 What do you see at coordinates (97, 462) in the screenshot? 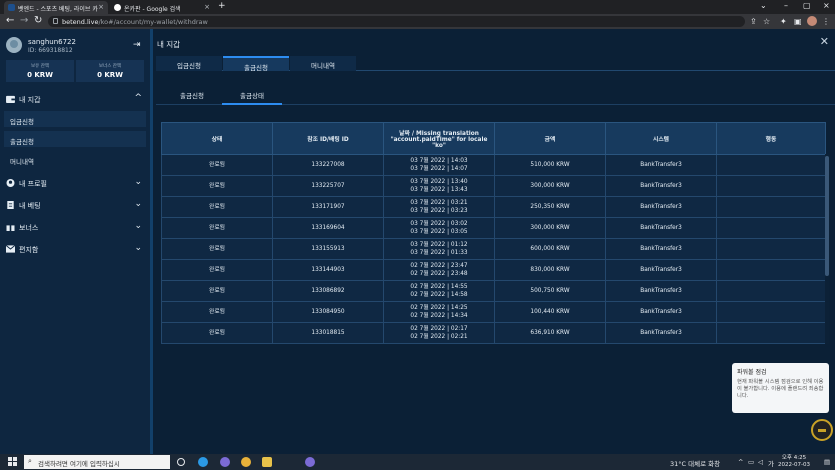
I see `taskbar-search-input: ⌕ 검색하려면 여기에 입력하십시` at bounding box center [97, 462].